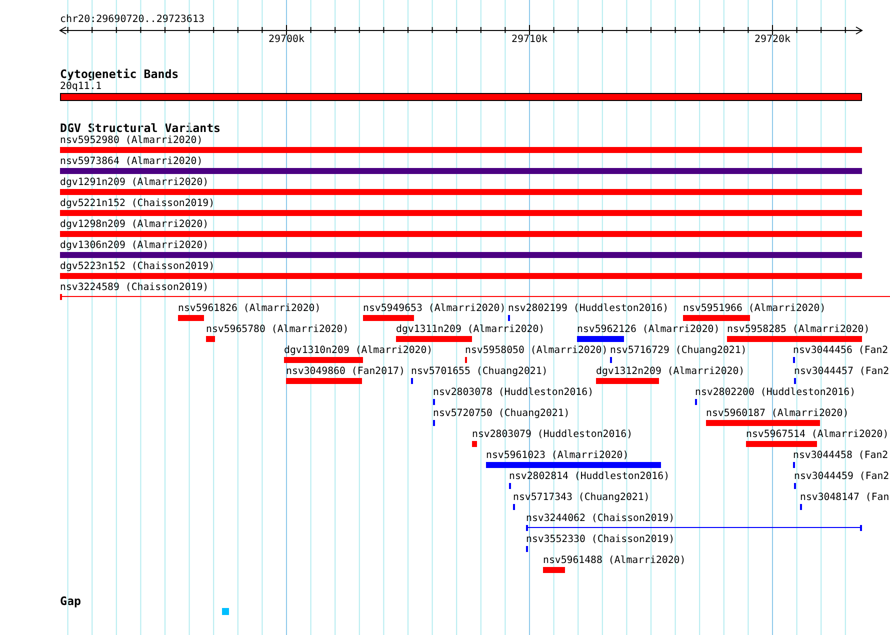 Image resolution: width=890 pixels, height=635 pixels. What do you see at coordinates (840, 350) in the screenshot?
I see `feature-label: nsv3044456 (Fan2` at bounding box center [840, 350].